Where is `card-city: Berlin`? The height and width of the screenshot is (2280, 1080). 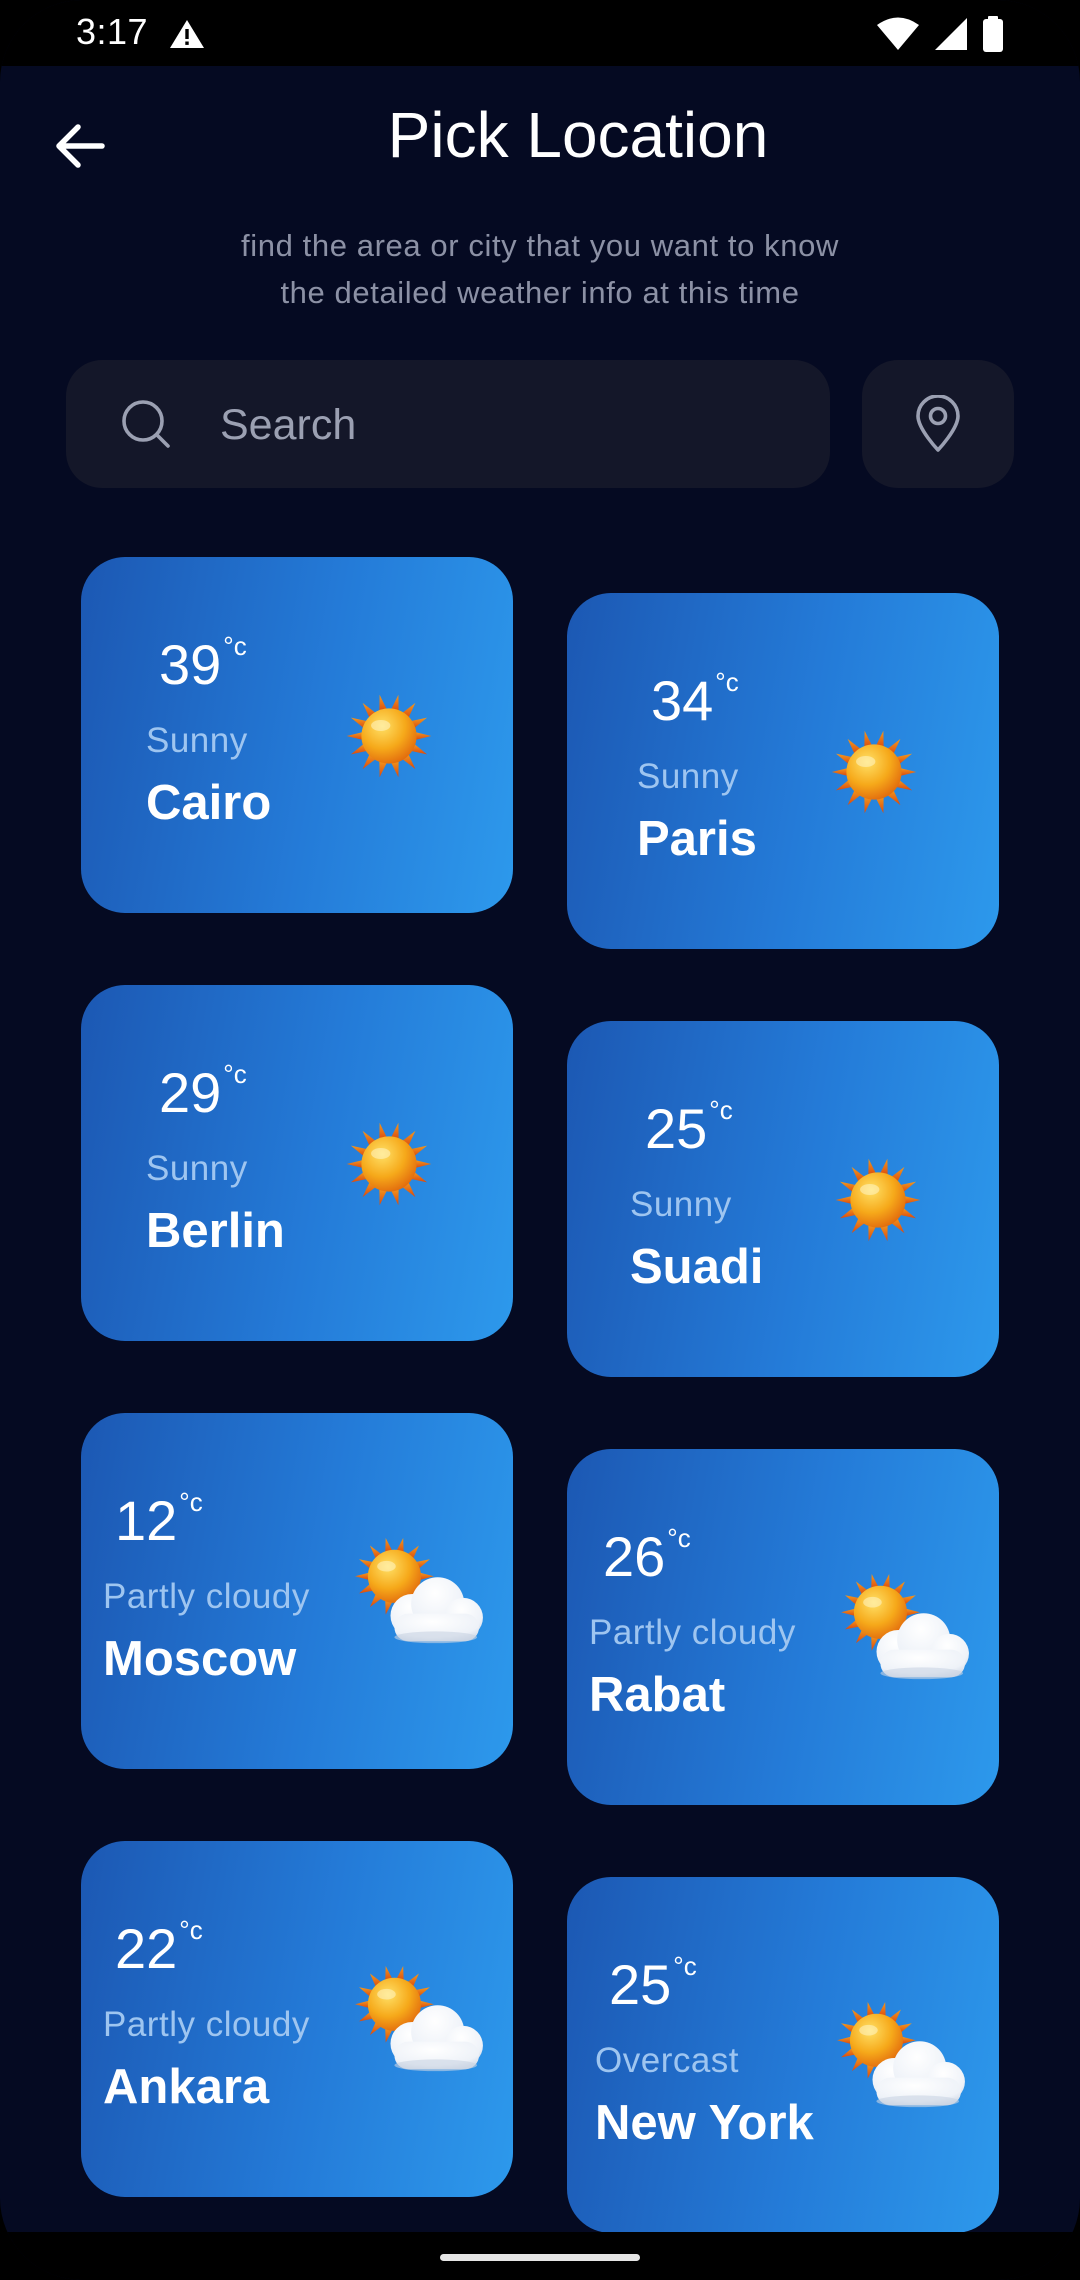 card-city: Berlin is located at coordinates (215, 1231).